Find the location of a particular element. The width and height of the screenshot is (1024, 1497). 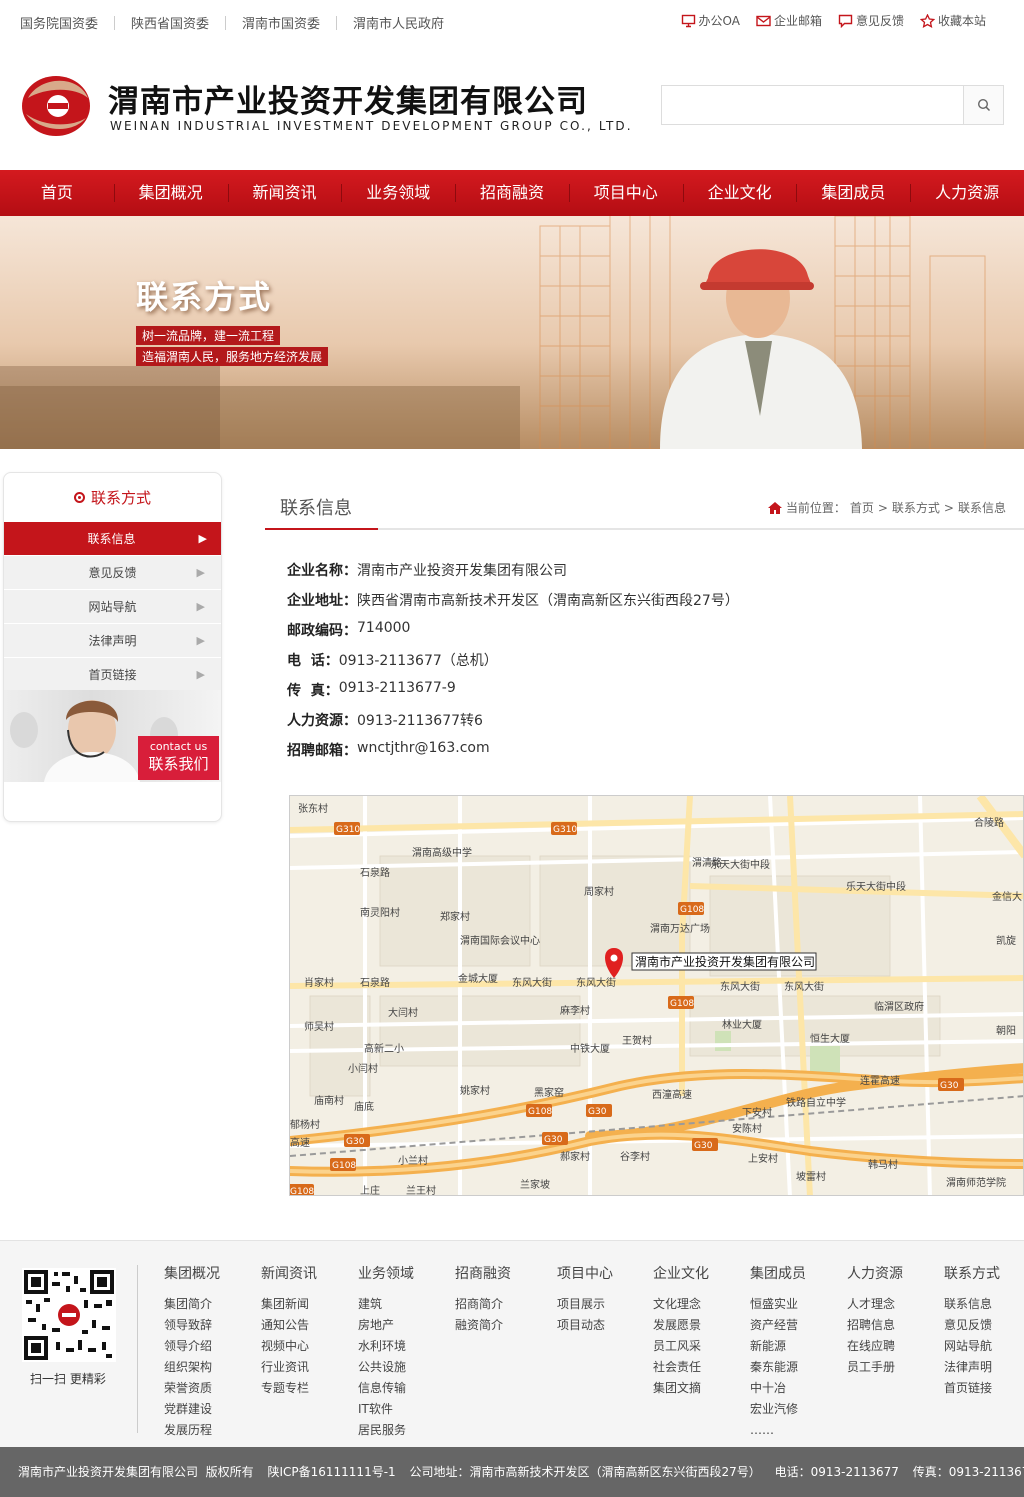

footer-column-heading: 招商融资 is located at coordinates (483, 1273).